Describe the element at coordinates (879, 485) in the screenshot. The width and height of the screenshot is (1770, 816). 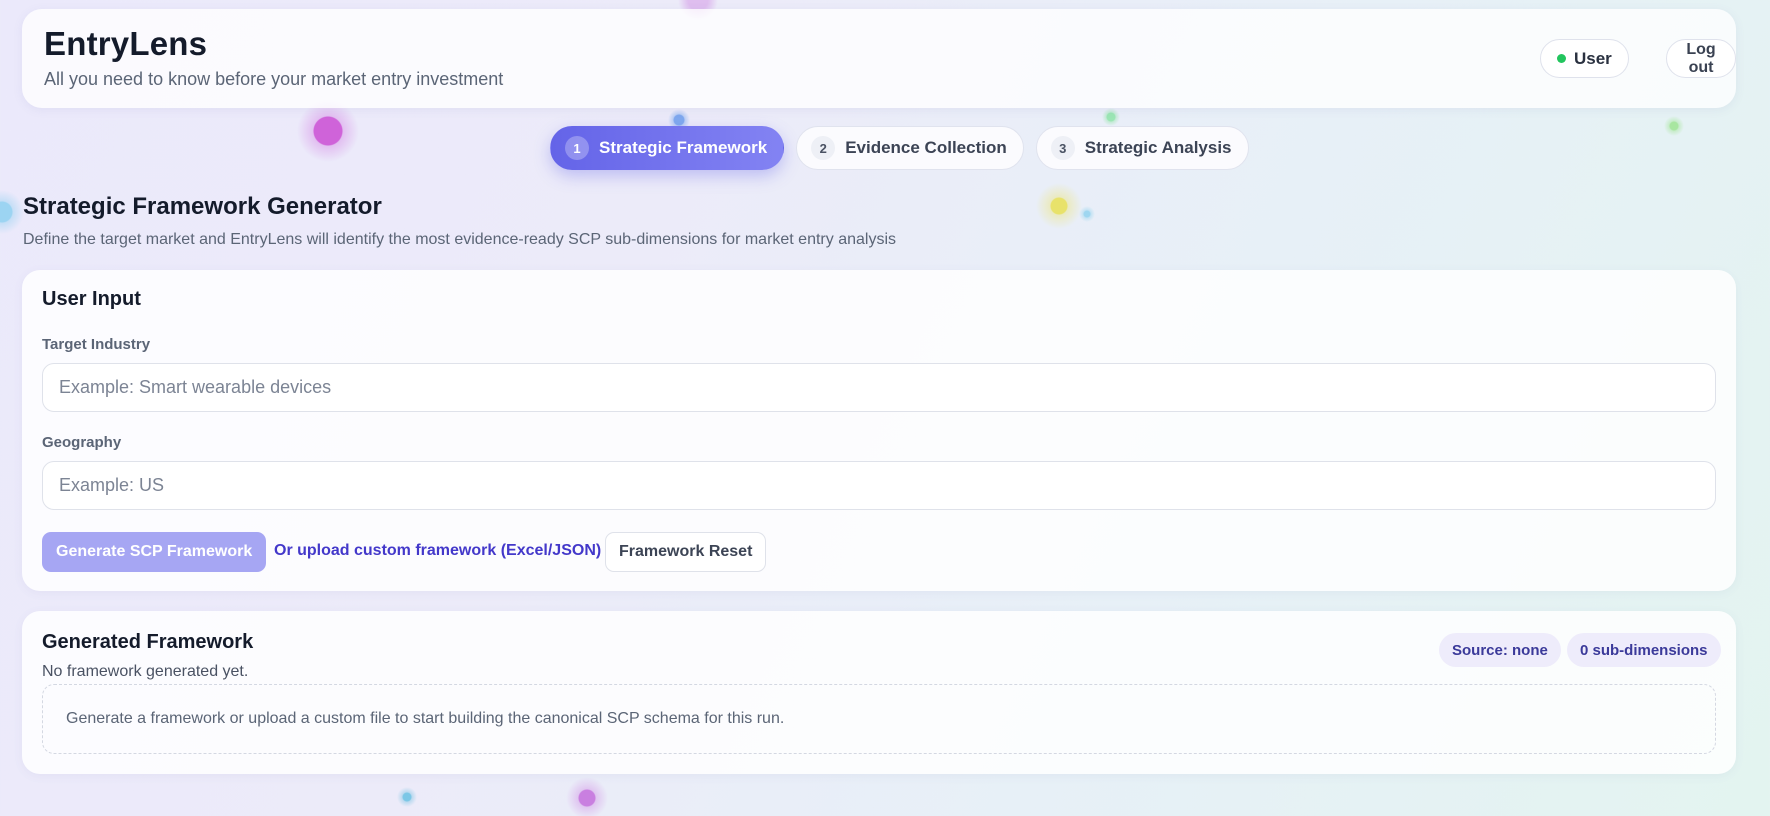
I see `geography-input` at that location.